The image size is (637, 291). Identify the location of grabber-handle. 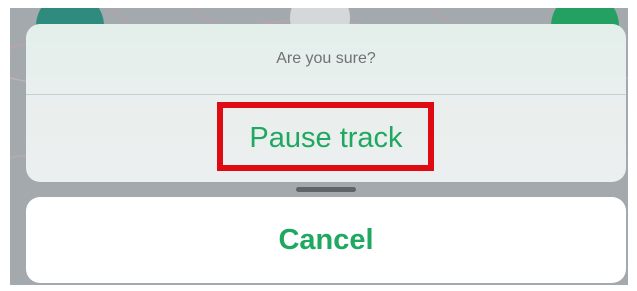
(326, 189).